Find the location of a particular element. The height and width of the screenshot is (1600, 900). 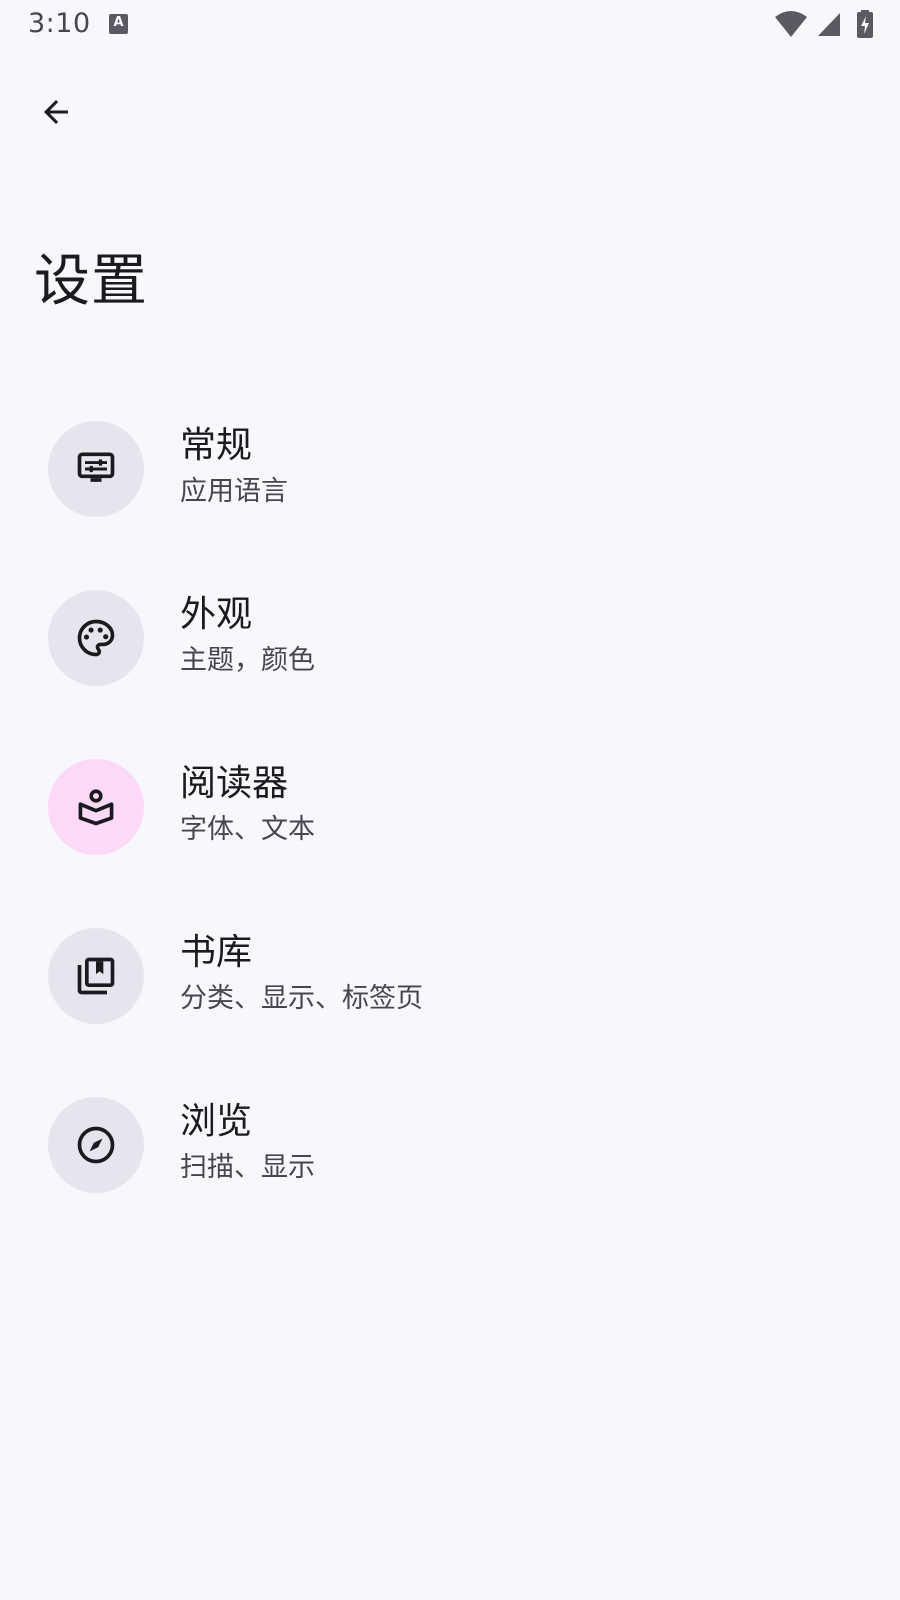

signal-icon is located at coordinates (829, 24).